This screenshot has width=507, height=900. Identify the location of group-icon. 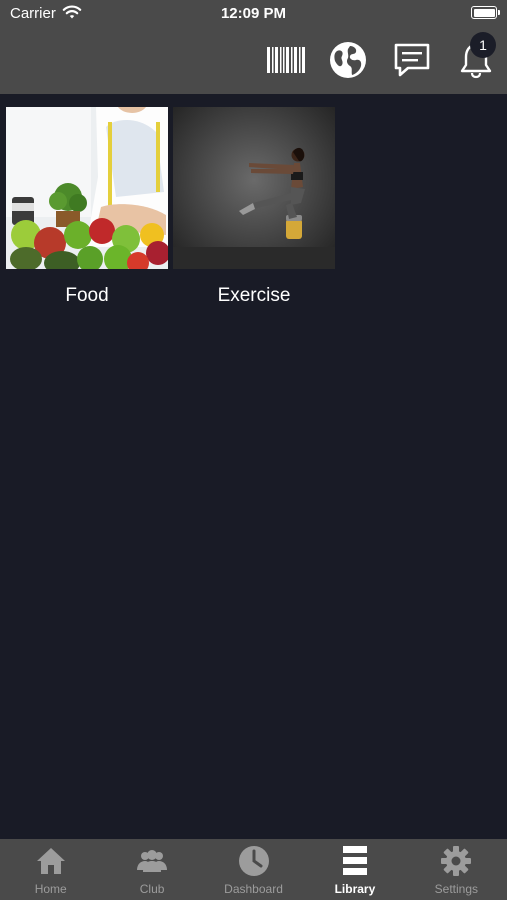
(152, 861).